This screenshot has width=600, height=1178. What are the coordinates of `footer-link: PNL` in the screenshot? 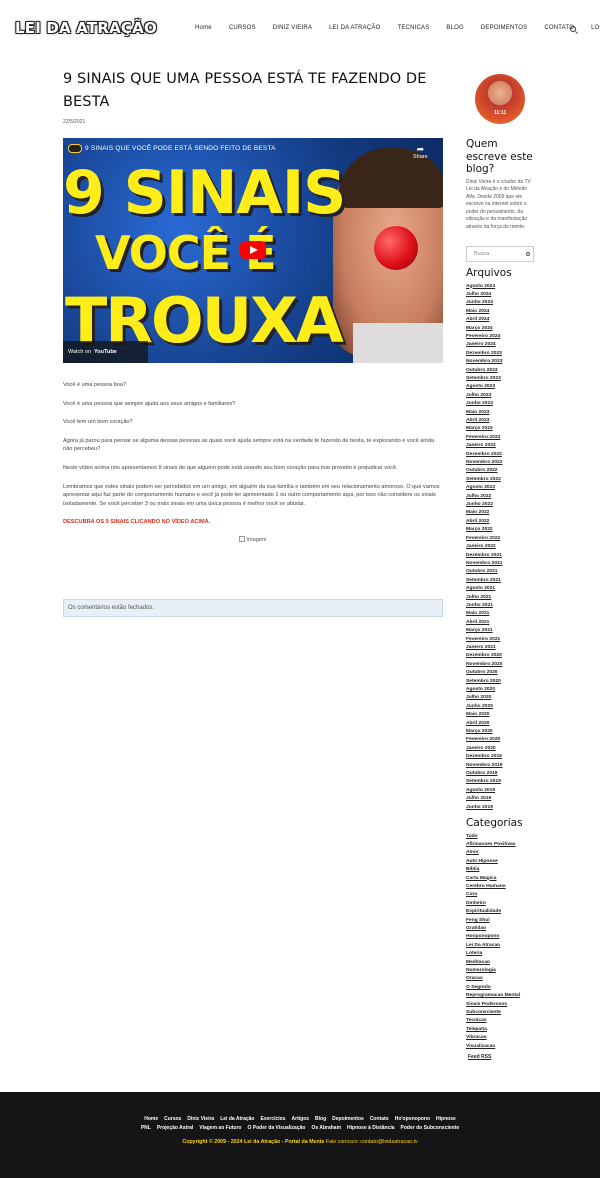 It's located at (146, 1128).